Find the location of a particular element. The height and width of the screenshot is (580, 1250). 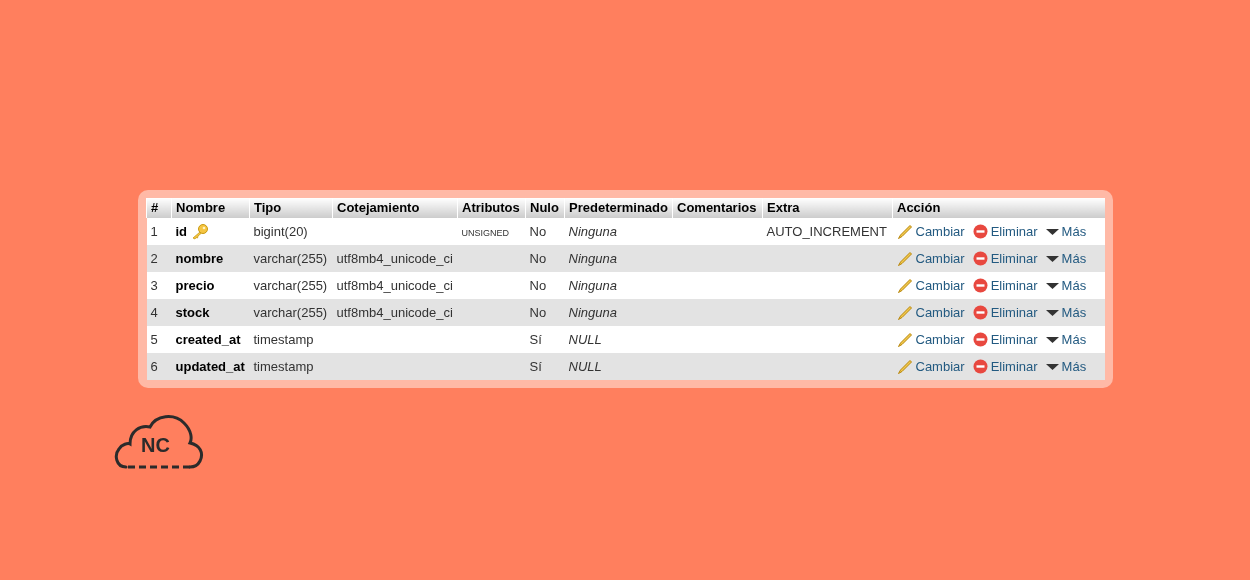

logo-text: NC is located at coordinates (155, 445).